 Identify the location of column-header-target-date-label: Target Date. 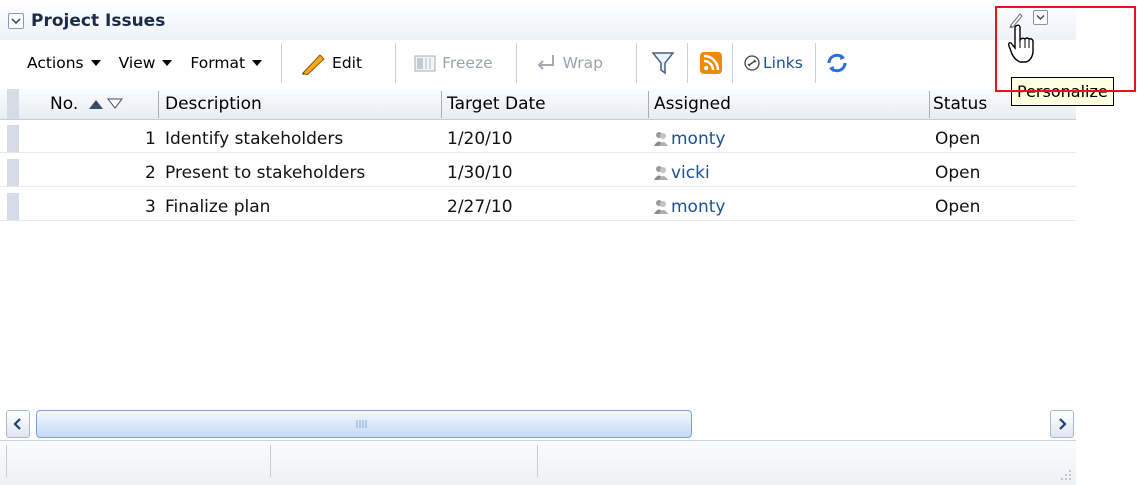
(496, 104).